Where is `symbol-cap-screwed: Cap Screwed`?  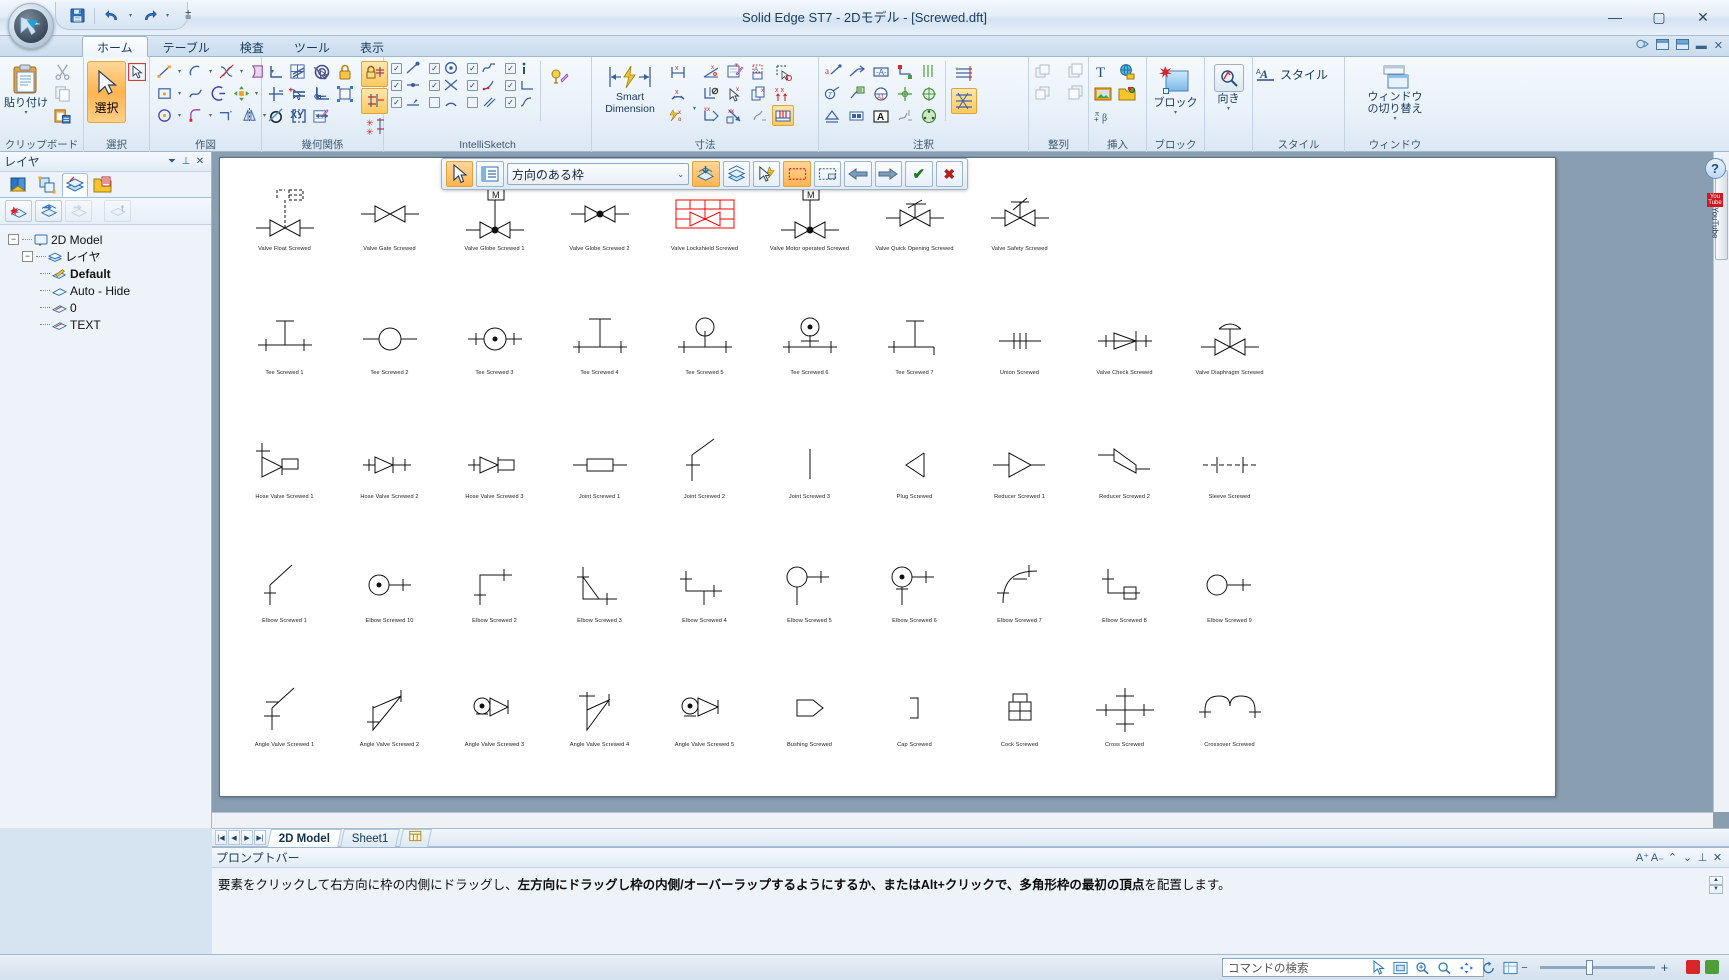 symbol-cap-screwed: Cap Screwed is located at coordinates (914, 716).